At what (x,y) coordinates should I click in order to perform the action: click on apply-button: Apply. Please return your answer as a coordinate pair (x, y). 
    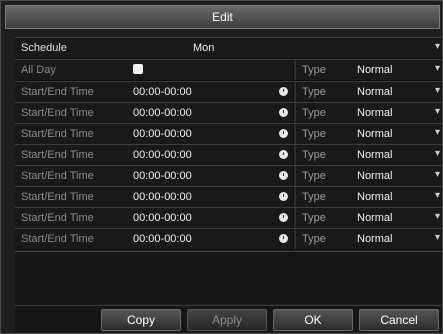
    Looking at the image, I should click on (227, 320).